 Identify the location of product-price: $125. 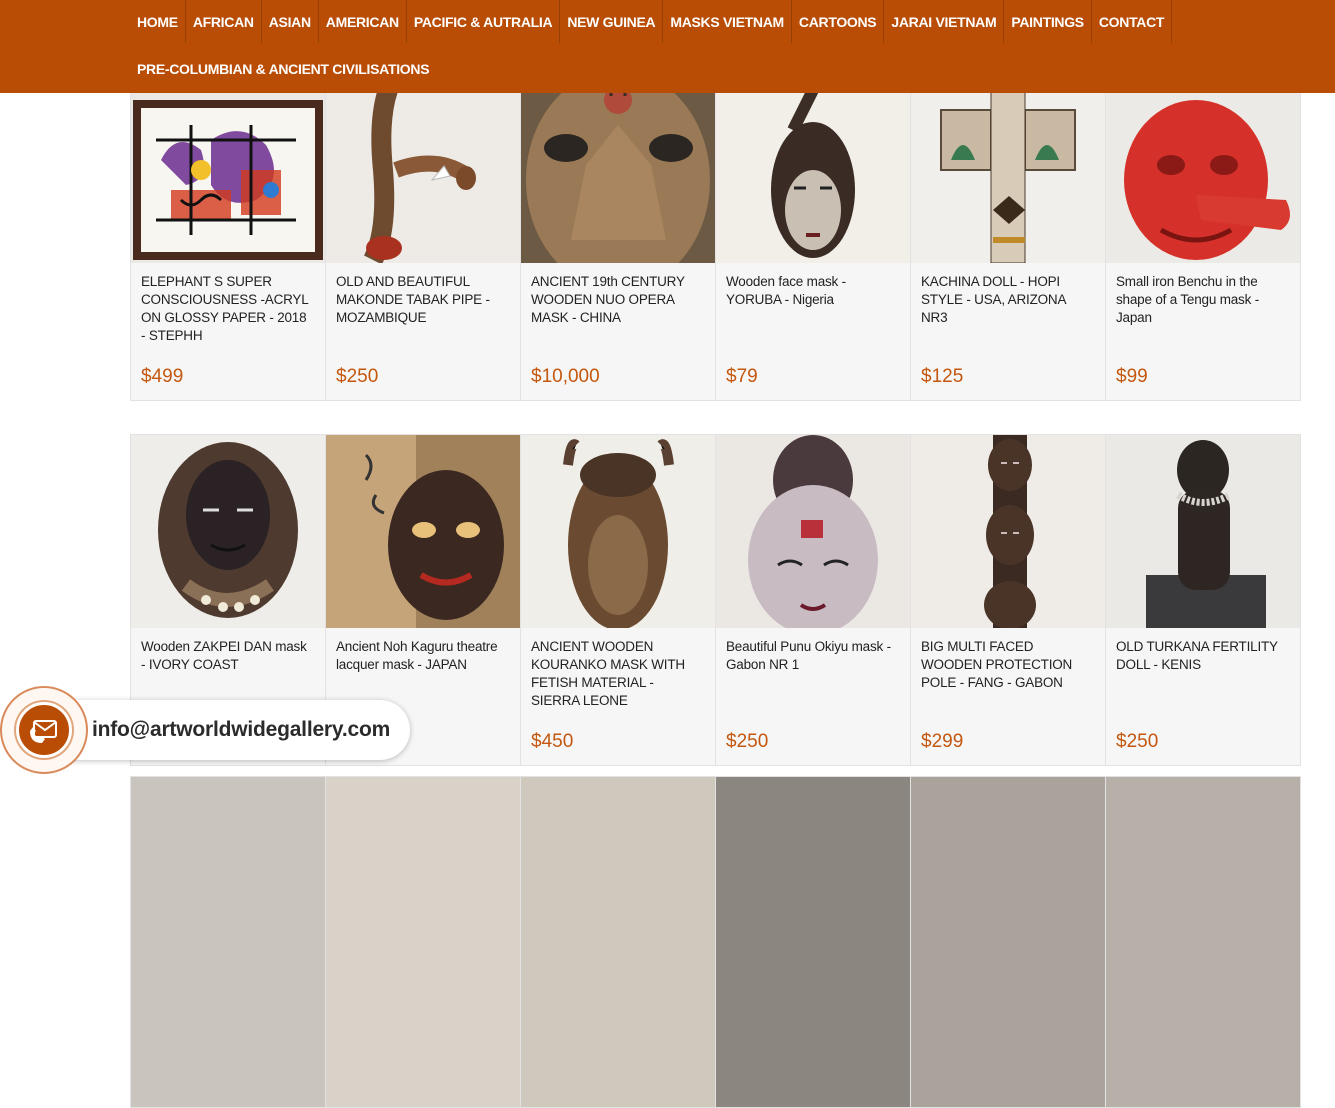
(942, 376).